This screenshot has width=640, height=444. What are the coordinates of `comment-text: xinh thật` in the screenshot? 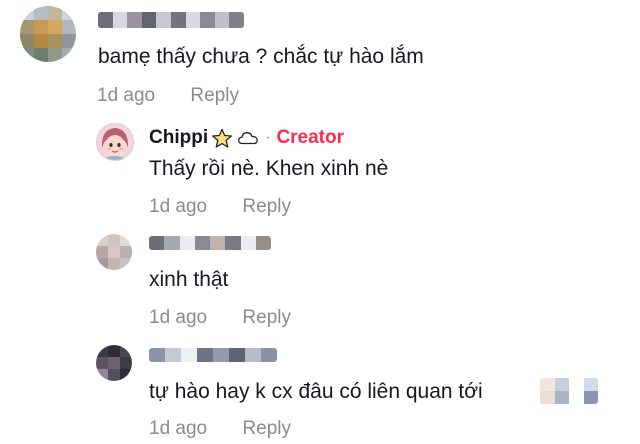 It's located at (189, 279).